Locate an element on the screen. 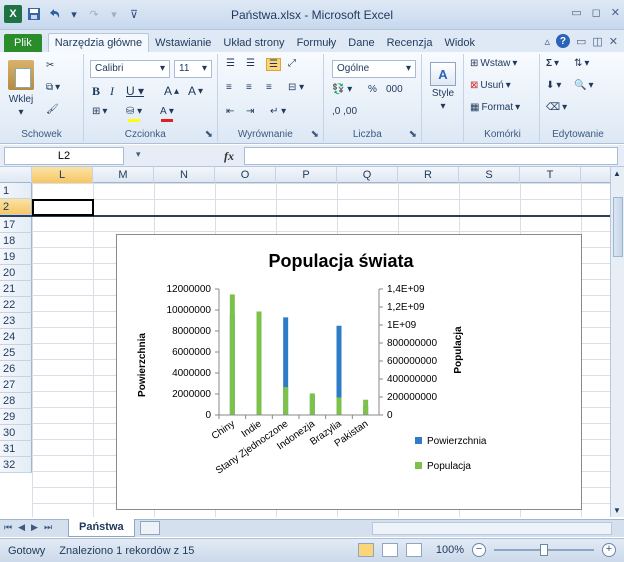 This screenshot has height=562, width=624. format-painter-button: 🖌 is located at coordinates (52, 109).